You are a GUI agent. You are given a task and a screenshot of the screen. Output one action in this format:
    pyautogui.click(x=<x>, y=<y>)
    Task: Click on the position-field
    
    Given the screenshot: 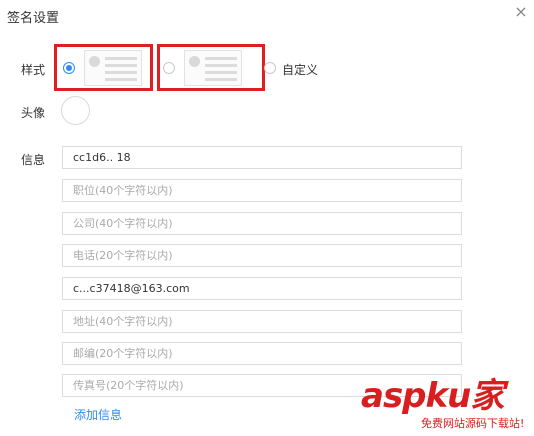 What is the action you would take?
    pyautogui.click(x=262, y=190)
    